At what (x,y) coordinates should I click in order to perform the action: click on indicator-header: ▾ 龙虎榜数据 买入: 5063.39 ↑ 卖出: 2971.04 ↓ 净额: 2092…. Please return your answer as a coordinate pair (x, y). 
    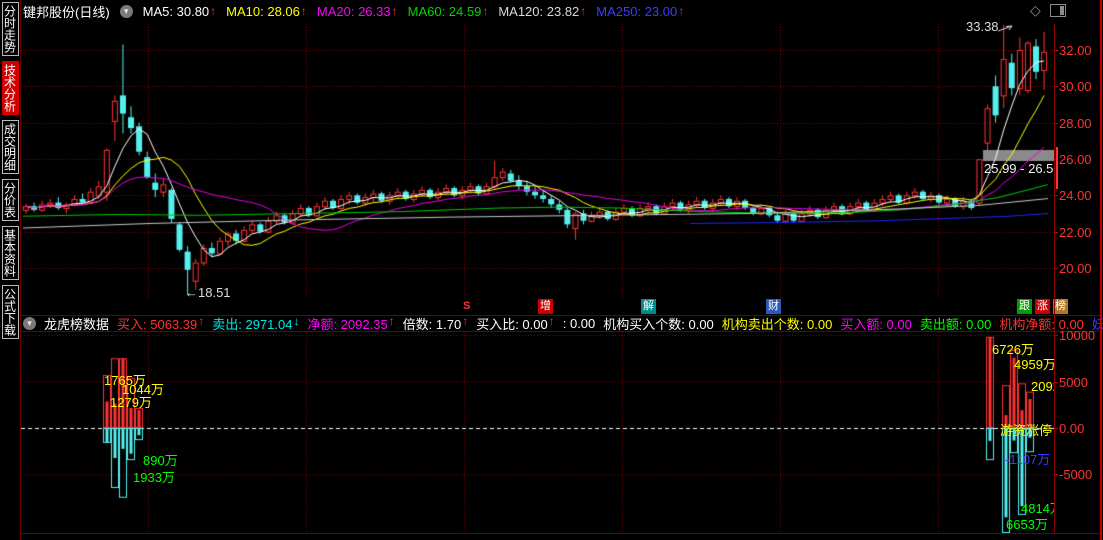
    Looking at the image, I should click on (563, 323).